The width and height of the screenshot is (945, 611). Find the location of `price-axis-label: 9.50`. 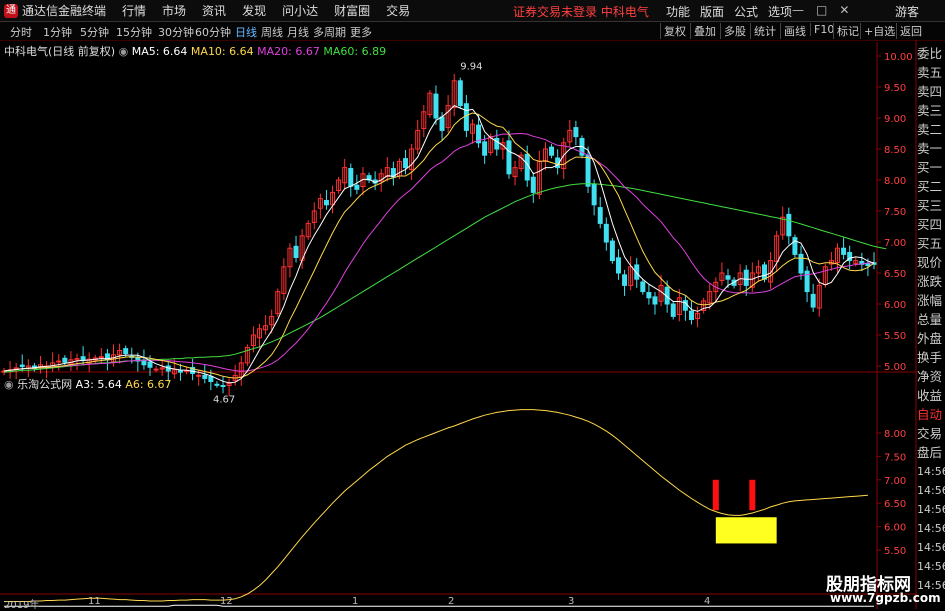

price-axis-label: 9.50 is located at coordinates (895, 88).